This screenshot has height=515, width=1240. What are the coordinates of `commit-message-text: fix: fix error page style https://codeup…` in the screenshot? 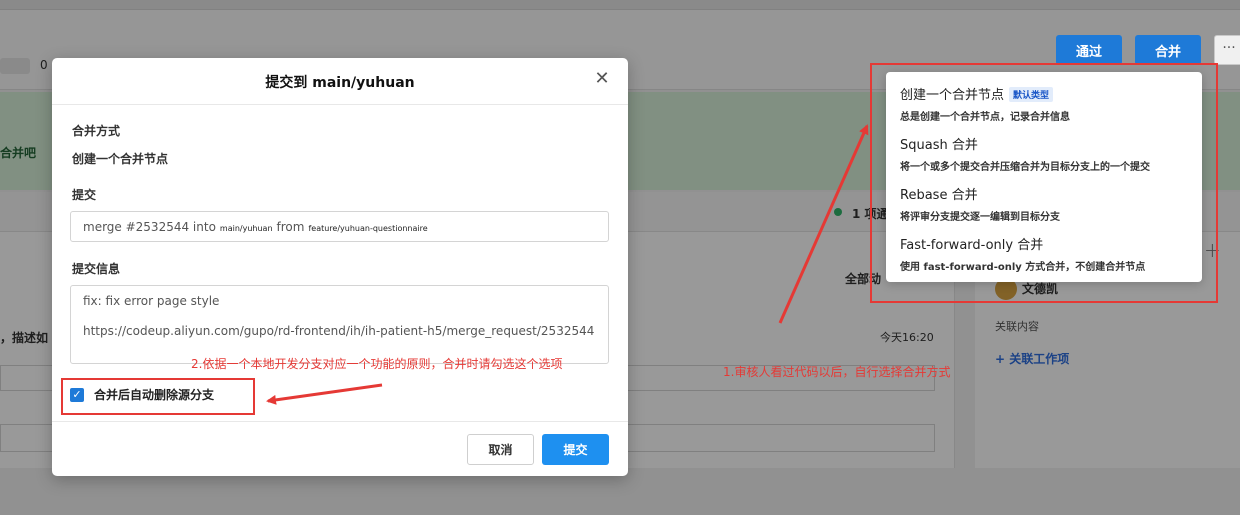 It's located at (339, 316).